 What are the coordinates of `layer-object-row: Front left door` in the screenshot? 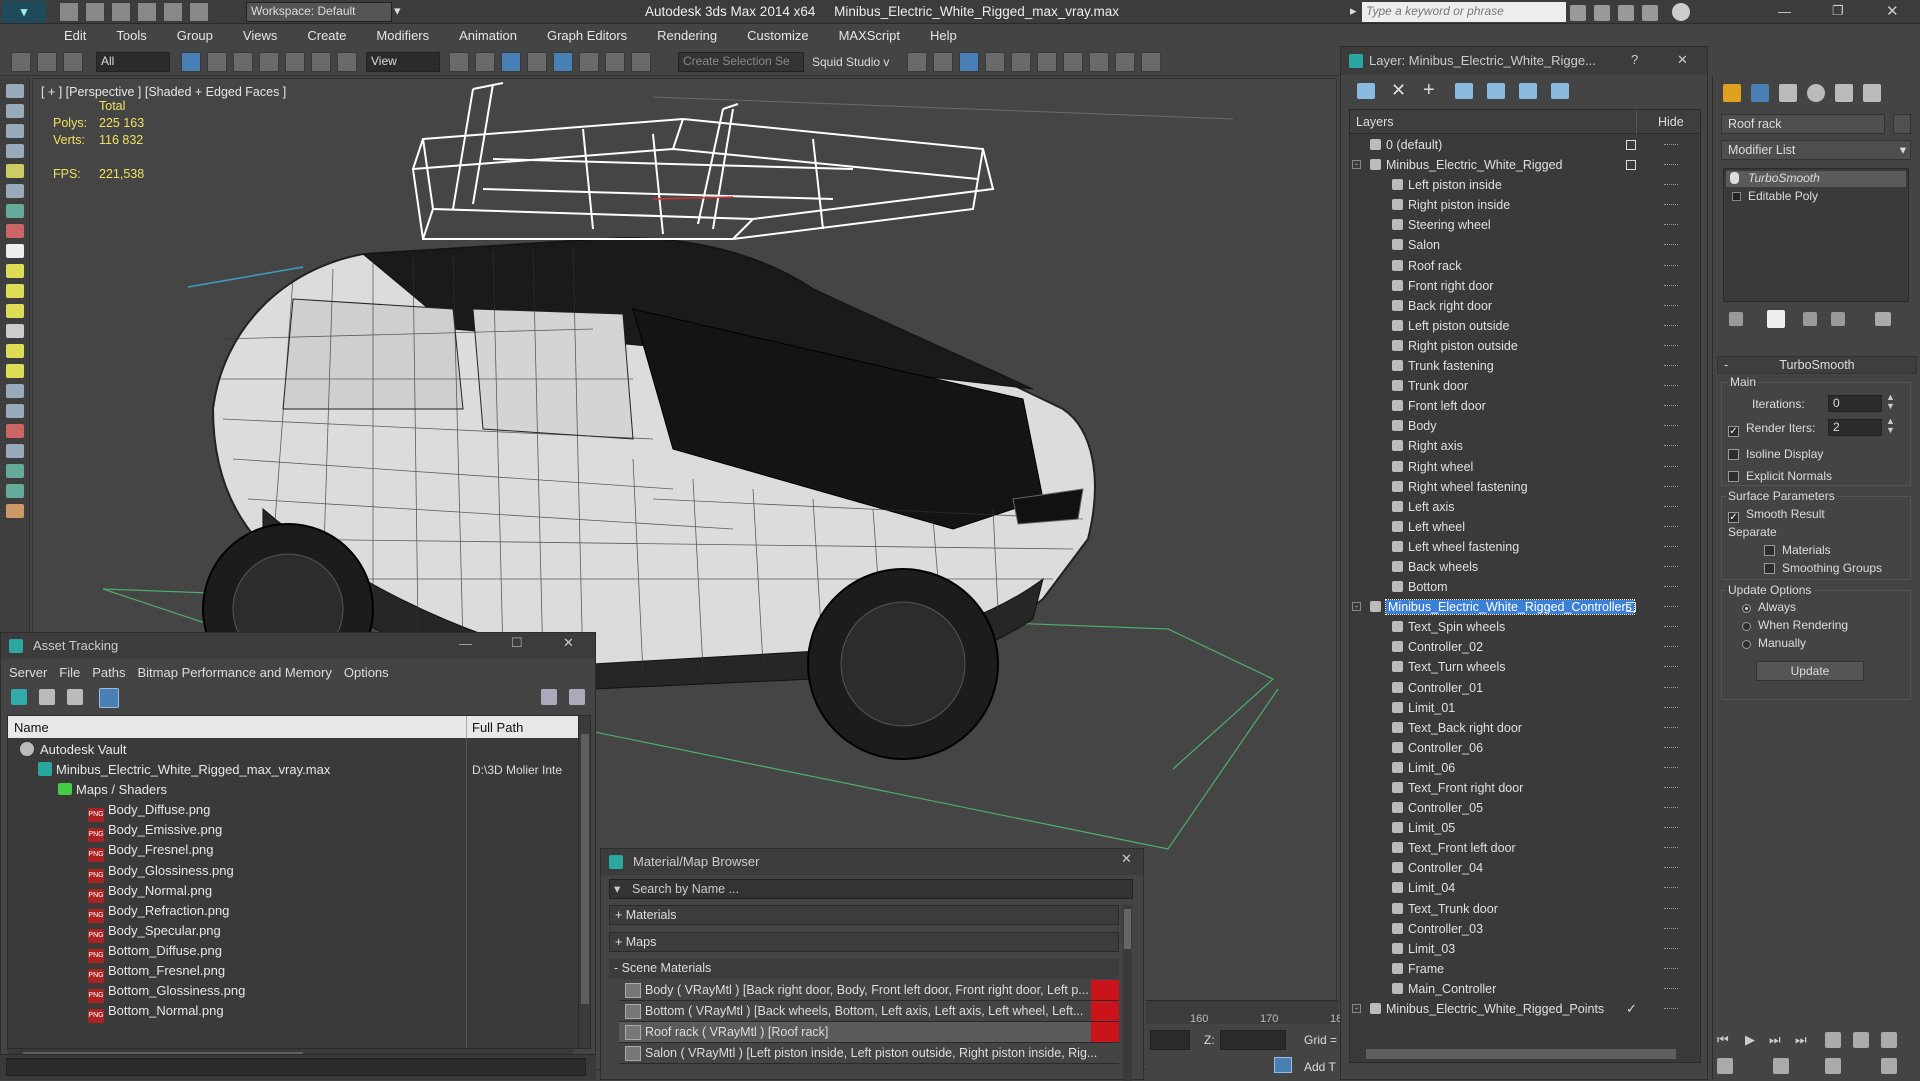 It's located at (1525, 406).